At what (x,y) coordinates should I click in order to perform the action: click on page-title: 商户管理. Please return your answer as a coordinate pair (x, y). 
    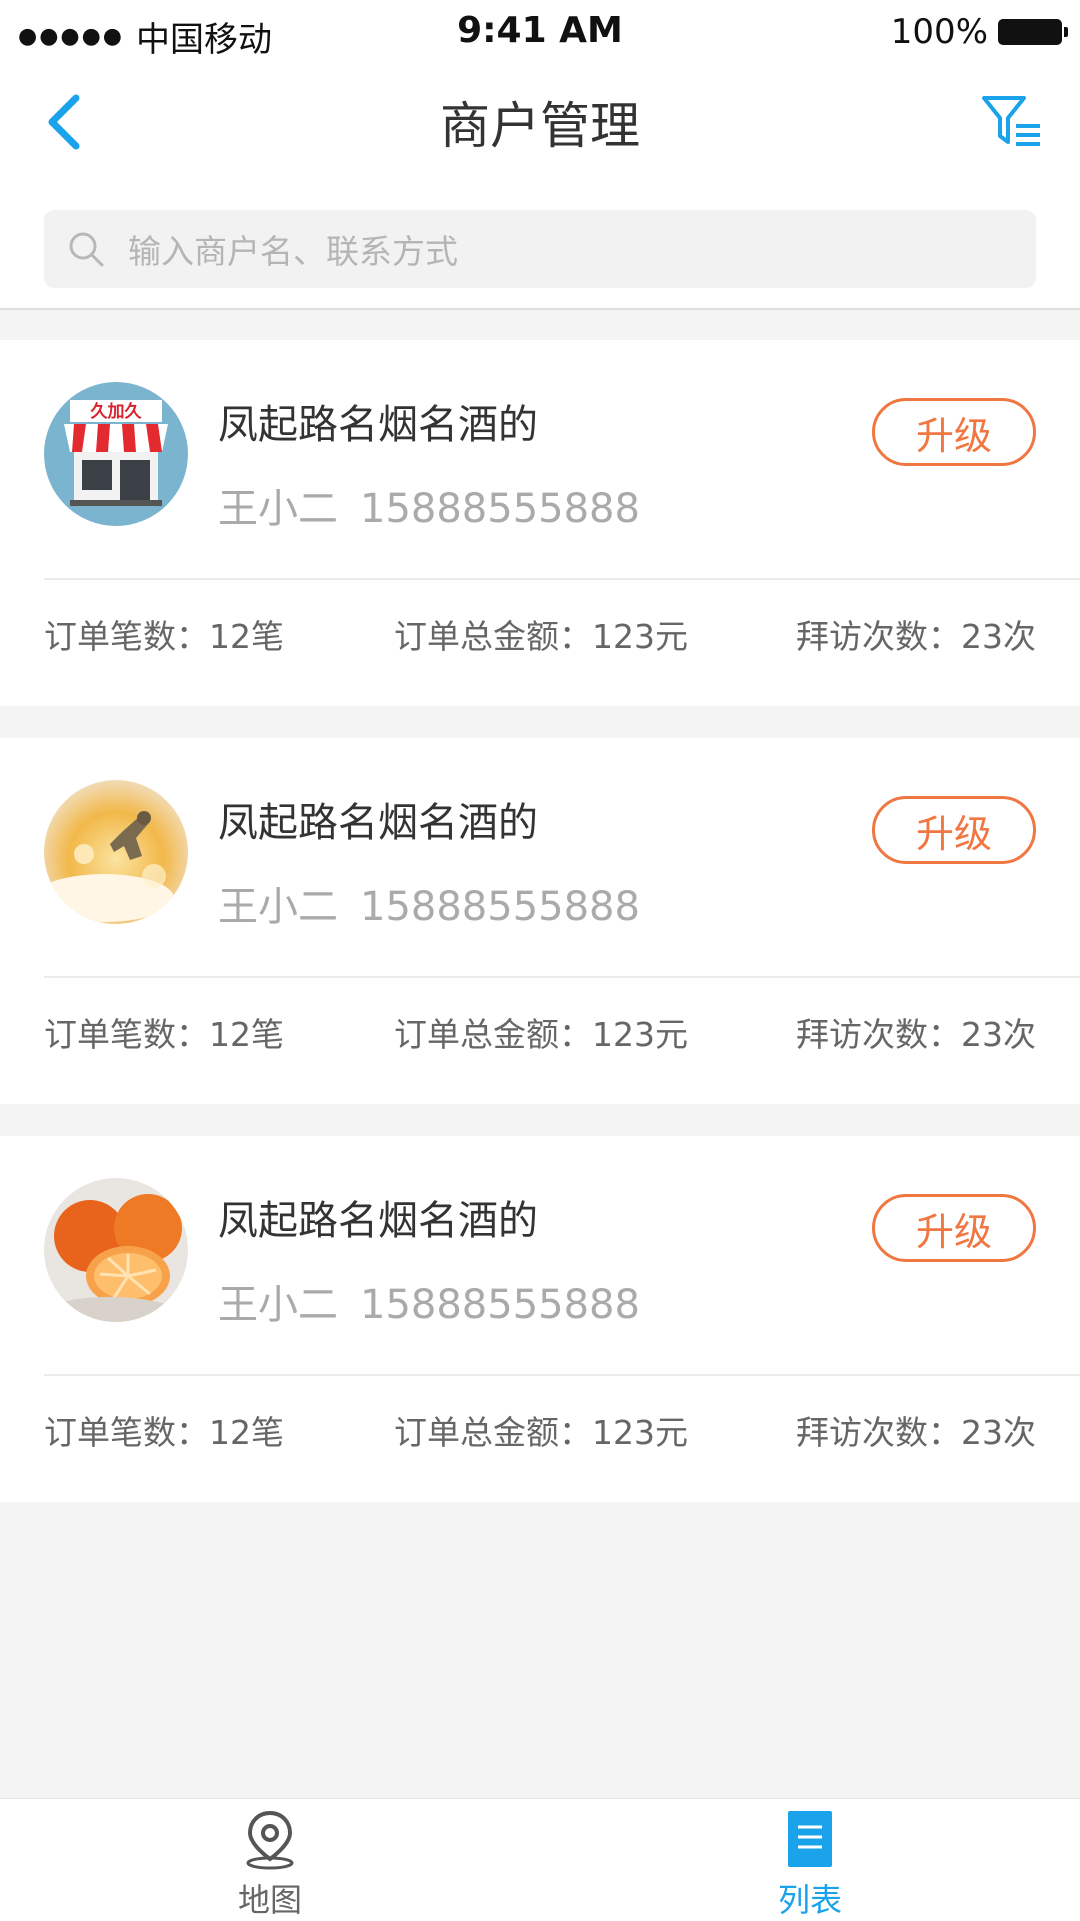
    Looking at the image, I should click on (540, 126).